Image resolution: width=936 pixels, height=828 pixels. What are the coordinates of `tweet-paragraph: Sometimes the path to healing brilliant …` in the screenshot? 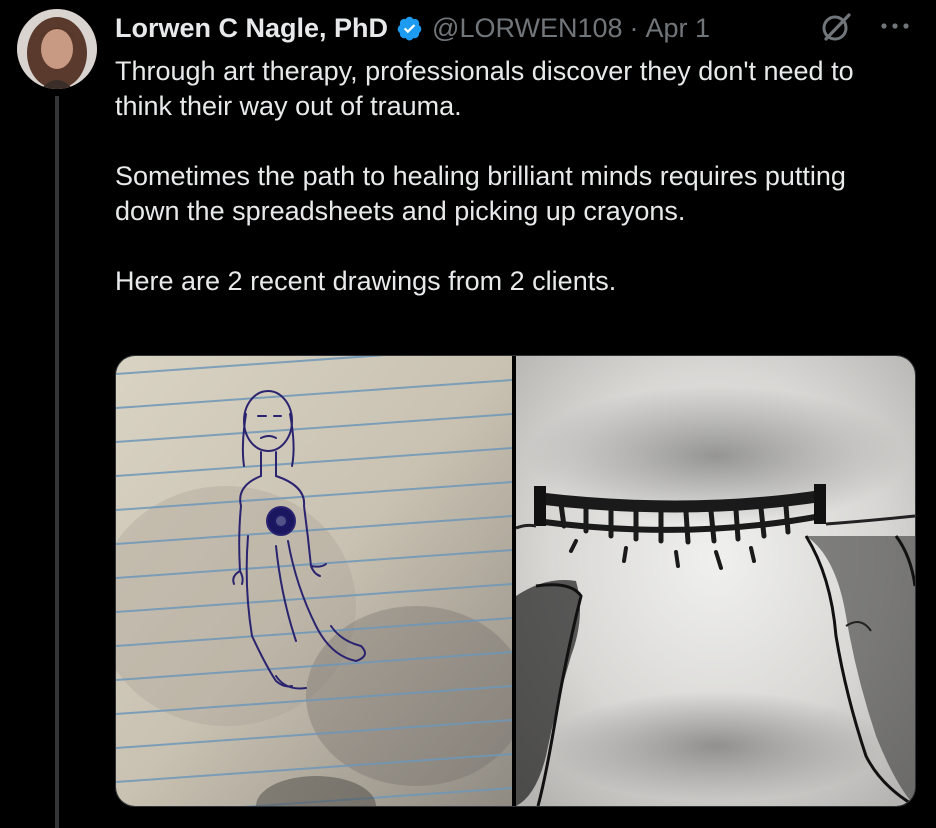 It's located at (480, 193).